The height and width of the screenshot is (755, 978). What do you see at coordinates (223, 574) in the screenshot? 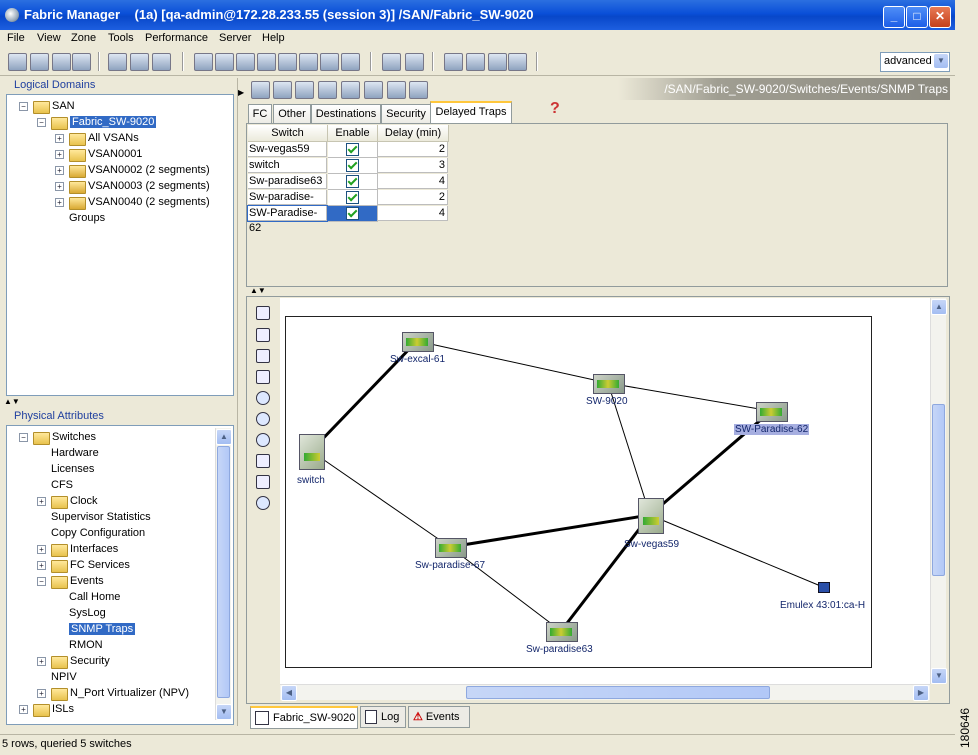
I see `tree-vertical-scrollbar: ▲ ▼` at bounding box center [223, 574].